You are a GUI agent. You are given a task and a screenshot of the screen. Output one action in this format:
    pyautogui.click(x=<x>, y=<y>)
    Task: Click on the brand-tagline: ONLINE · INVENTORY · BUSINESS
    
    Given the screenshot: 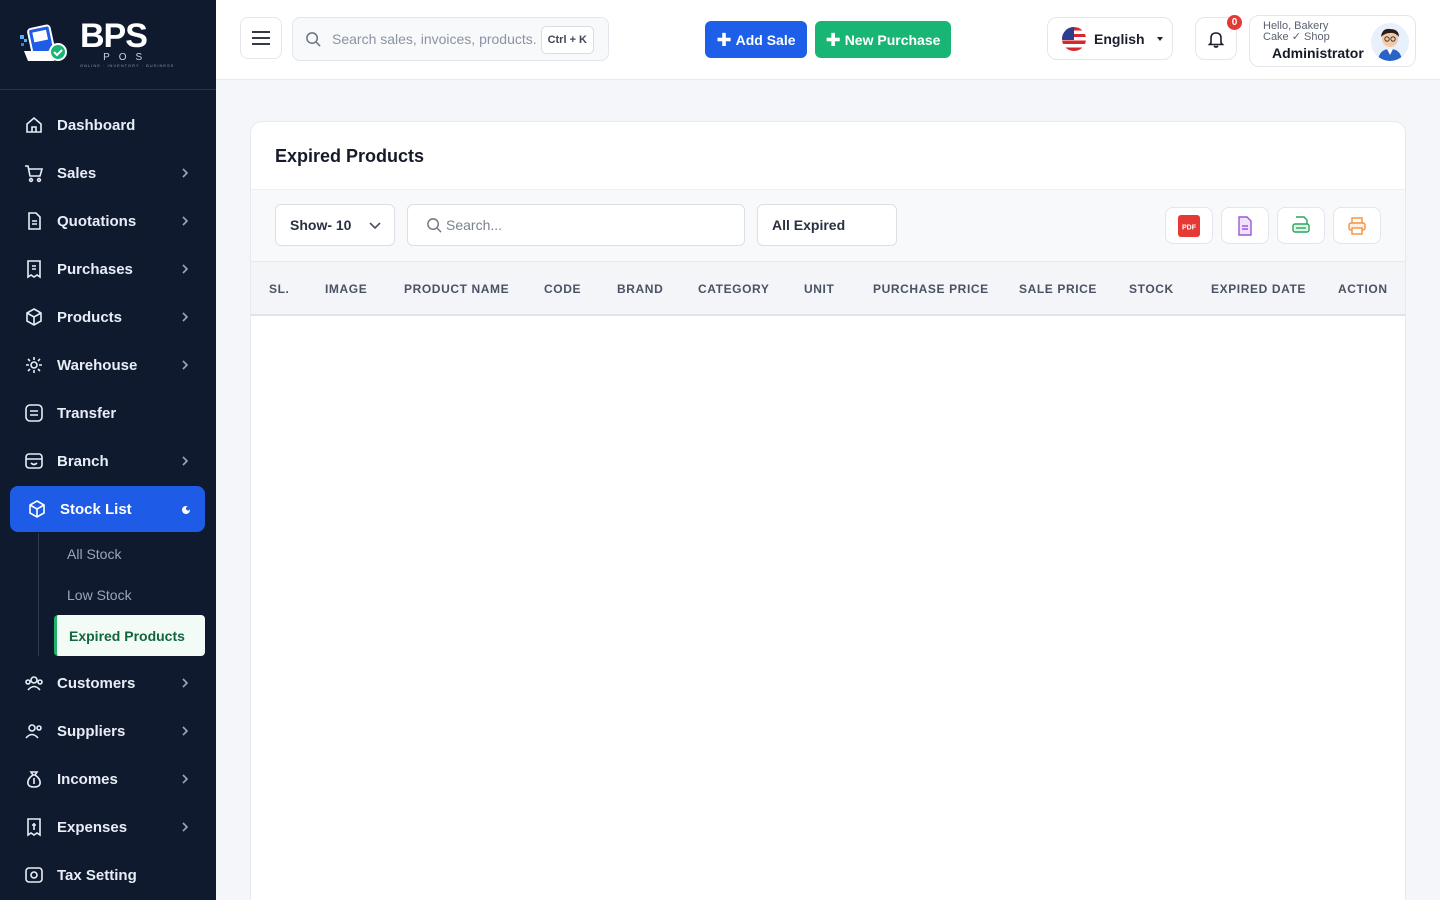 What is the action you would take?
    pyautogui.click(x=127, y=65)
    